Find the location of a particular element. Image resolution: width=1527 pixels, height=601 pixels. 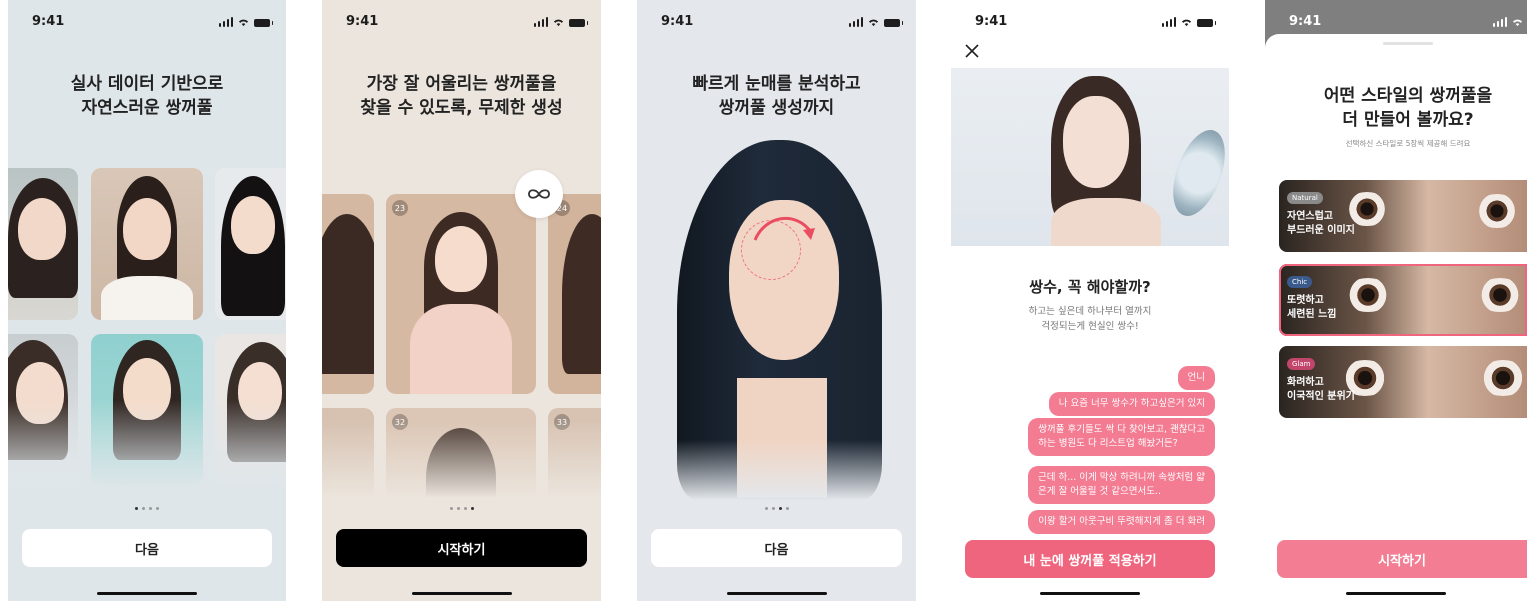

style-label: 화려하고 is located at coordinates (1305, 382).